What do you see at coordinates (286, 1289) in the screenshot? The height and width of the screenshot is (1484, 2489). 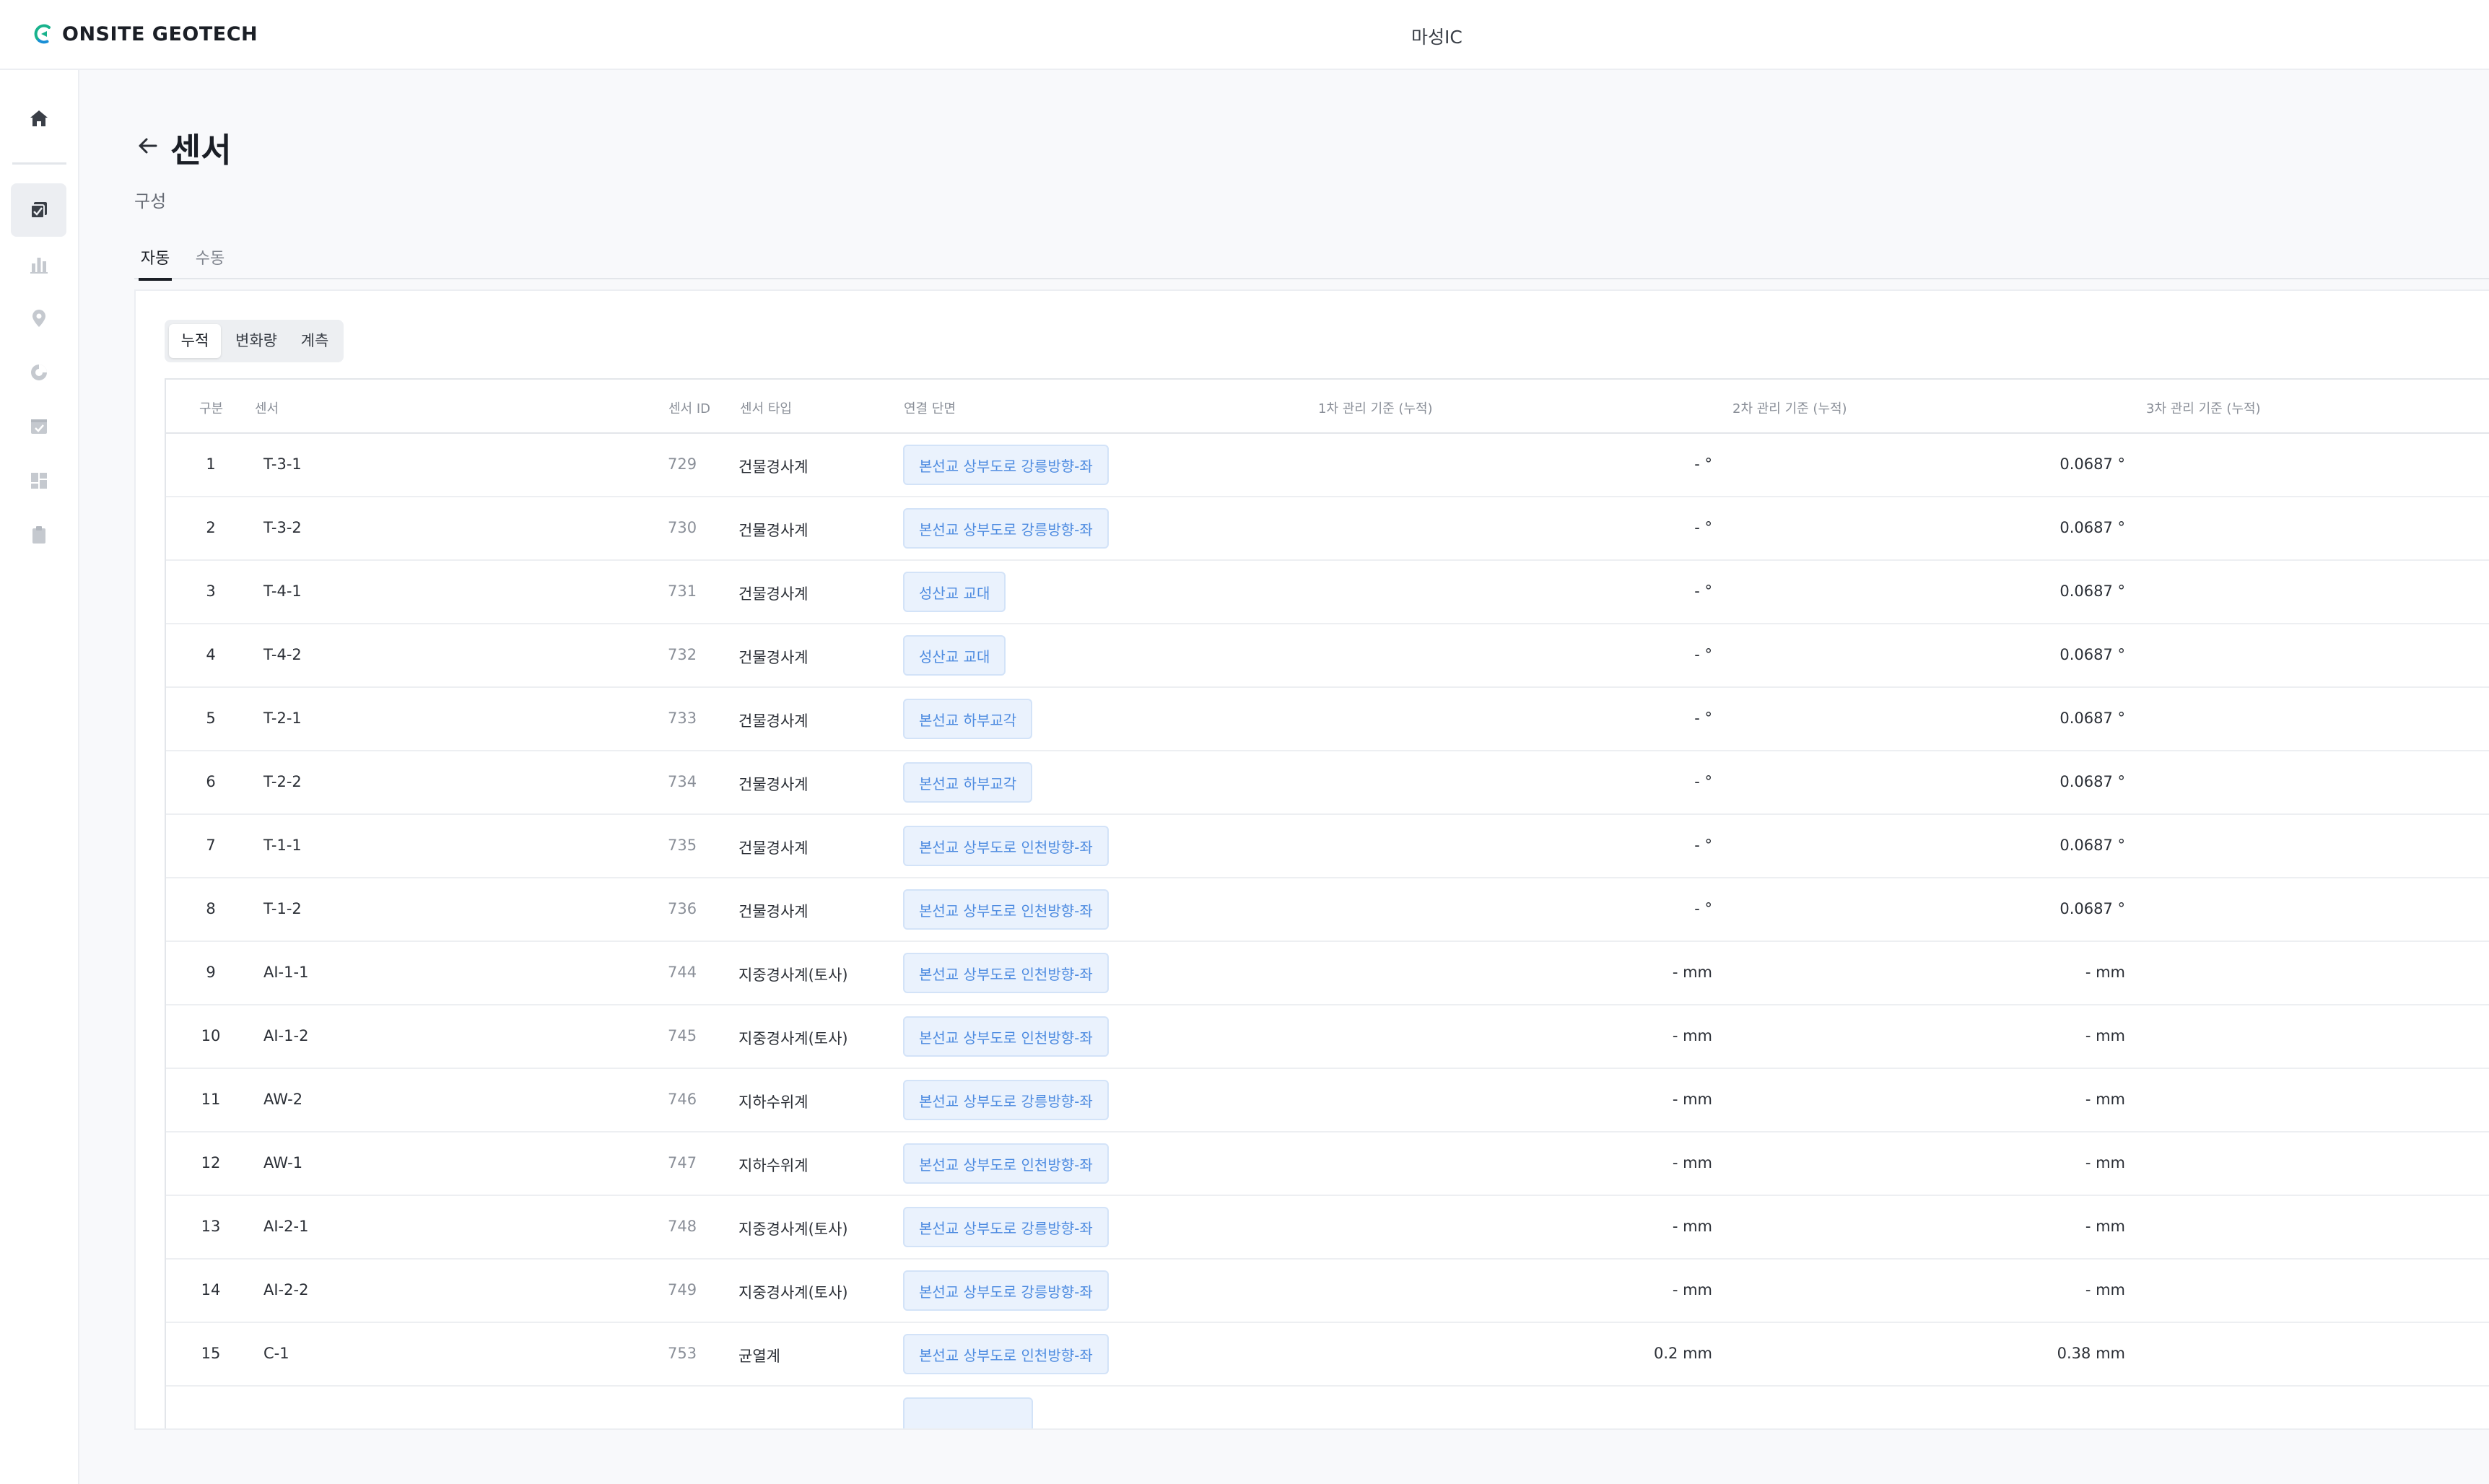 I see `sensor-name: AI-2-2` at bounding box center [286, 1289].